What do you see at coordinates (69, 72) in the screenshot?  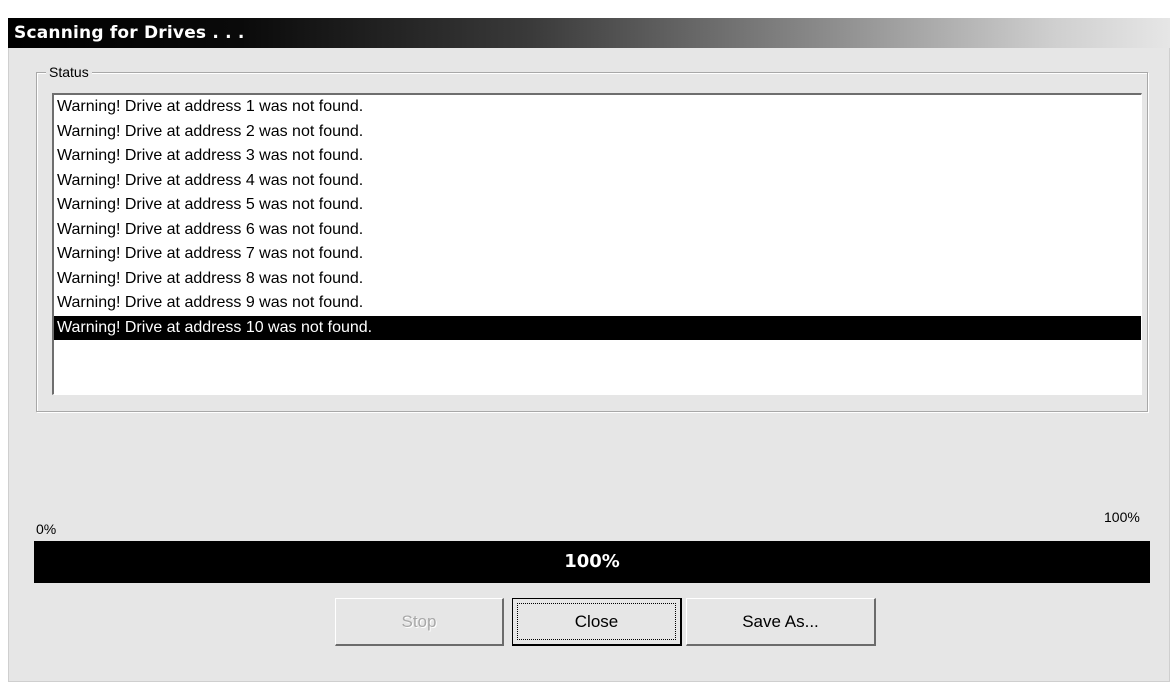 I see `status-group-label: Status` at bounding box center [69, 72].